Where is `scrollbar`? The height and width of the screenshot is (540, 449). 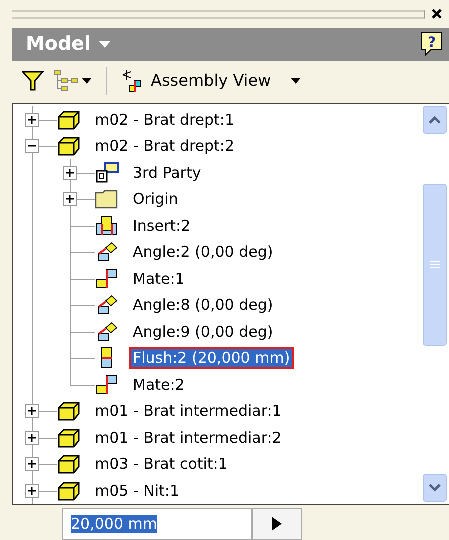 scrollbar is located at coordinates (435, 304).